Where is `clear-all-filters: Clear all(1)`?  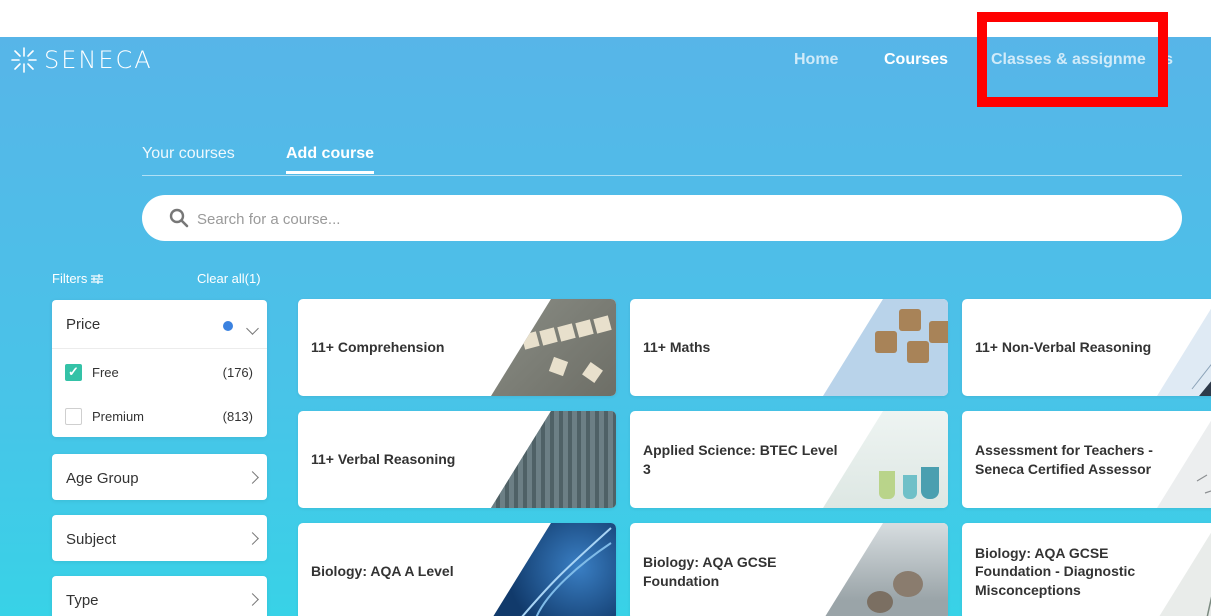 clear-all-filters: Clear all(1) is located at coordinates (229, 278).